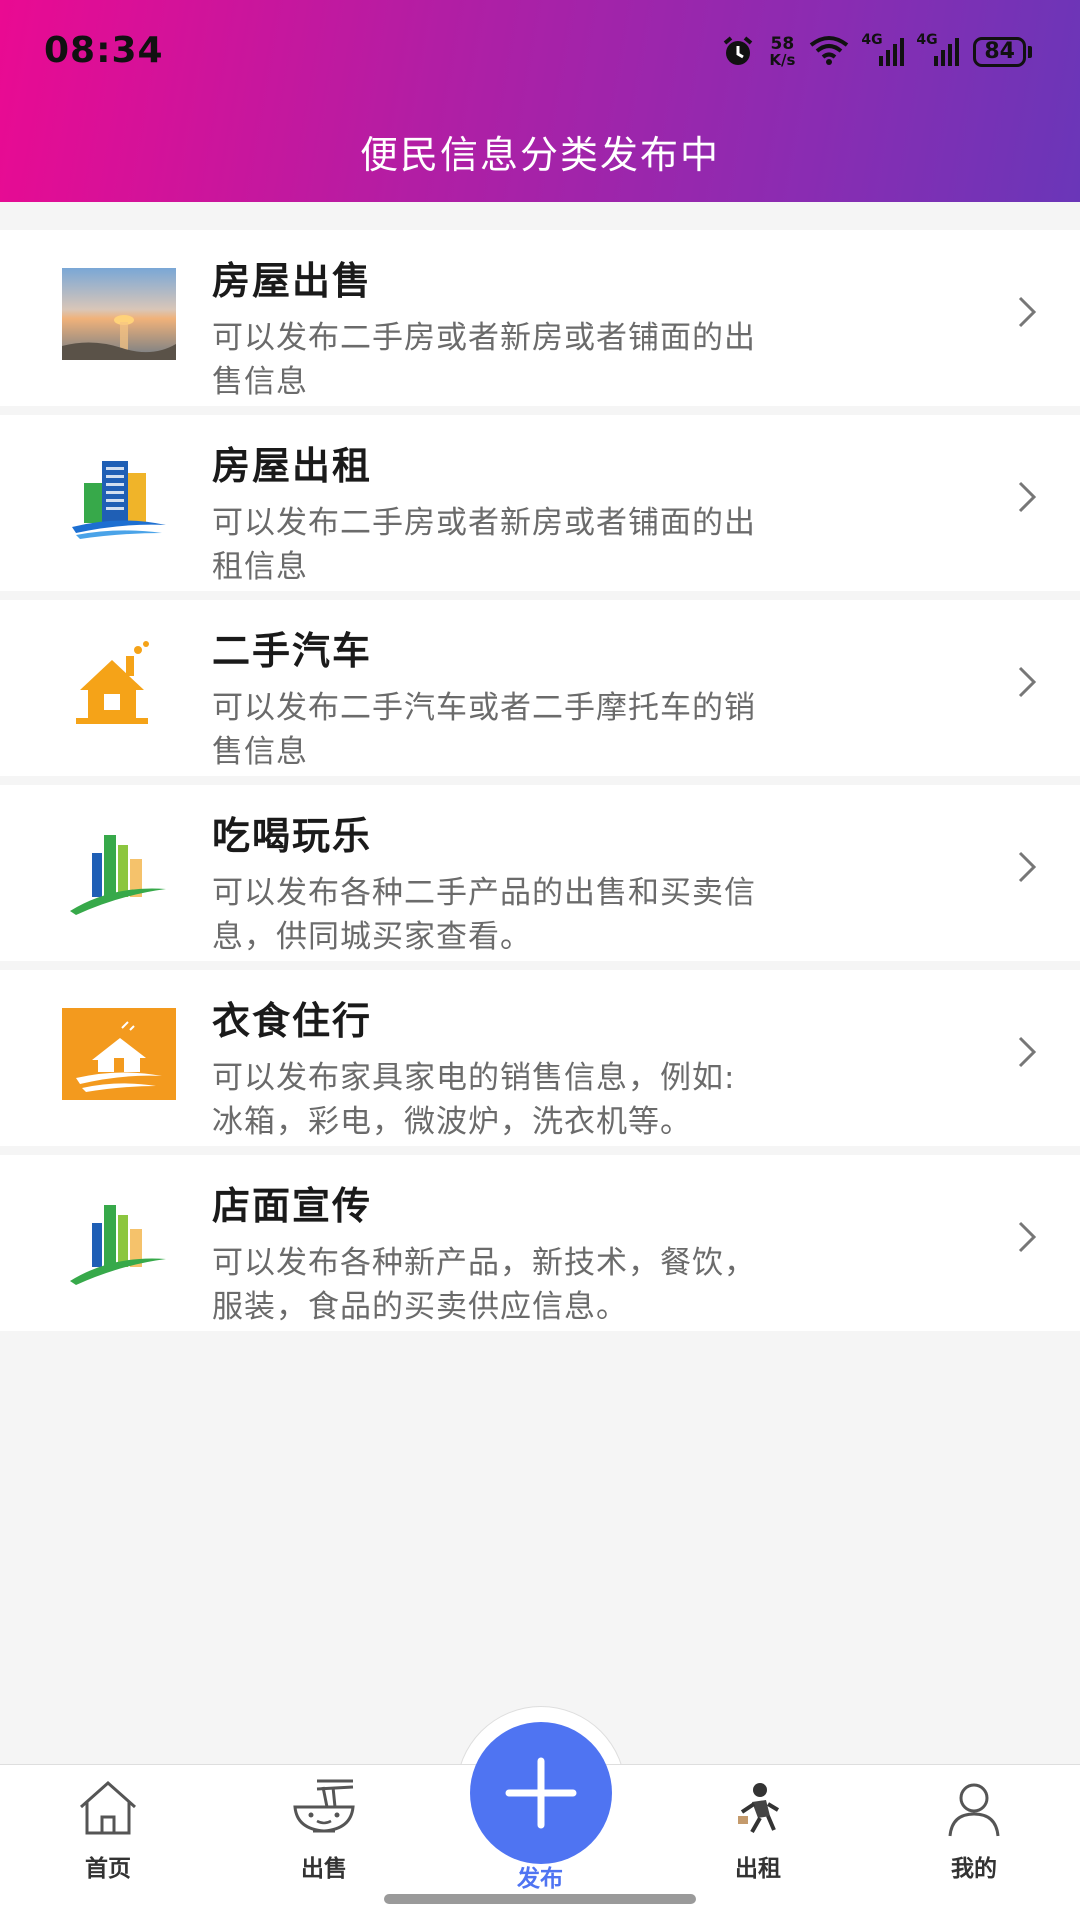 The width and height of the screenshot is (1080, 1920). I want to click on category-item-house-sale: 房屋出售 可以发布二手房或者新房或者铺面的出 售信息, so click(540, 318).